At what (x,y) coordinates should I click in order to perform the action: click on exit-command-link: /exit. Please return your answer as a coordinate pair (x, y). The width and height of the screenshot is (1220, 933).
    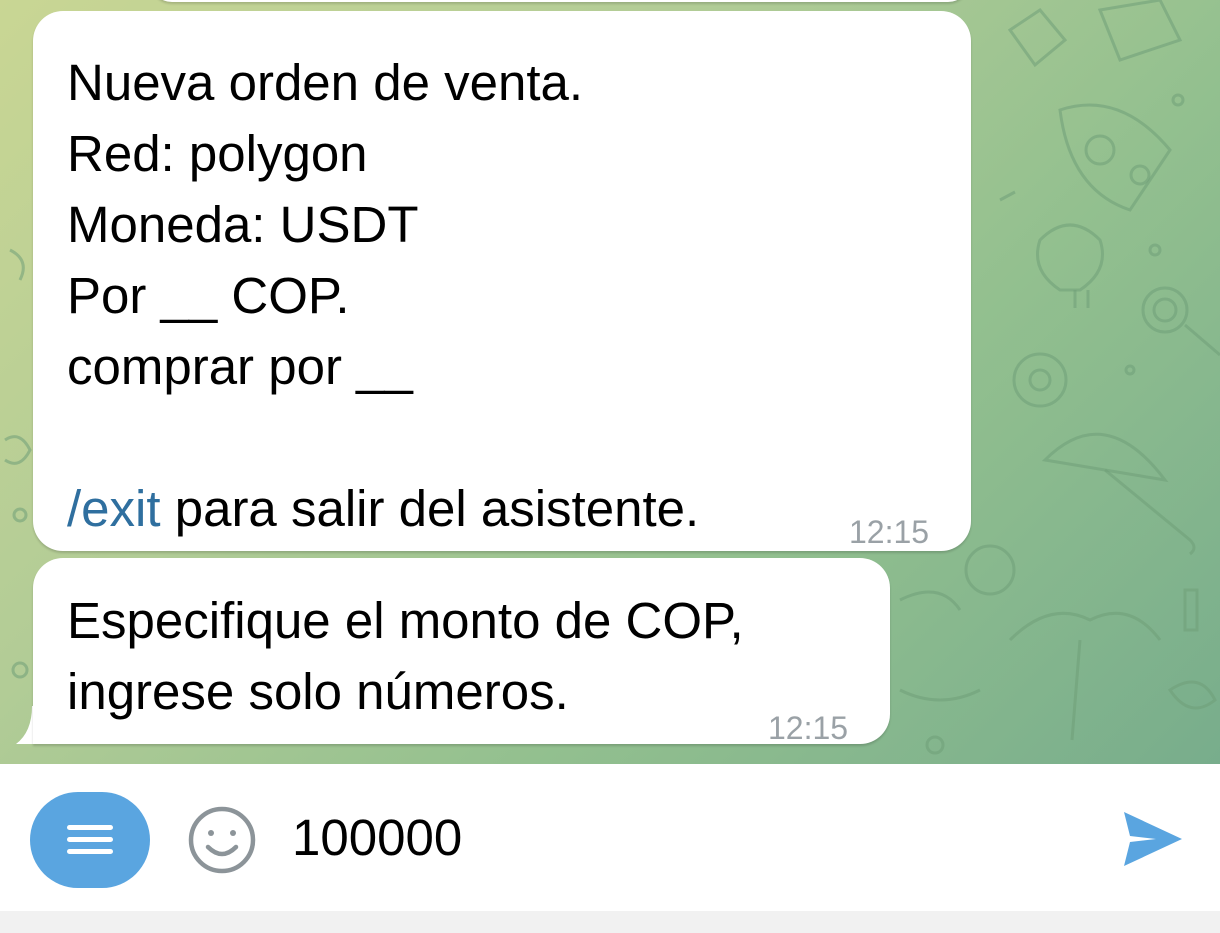
    Looking at the image, I should click on (114, 508).